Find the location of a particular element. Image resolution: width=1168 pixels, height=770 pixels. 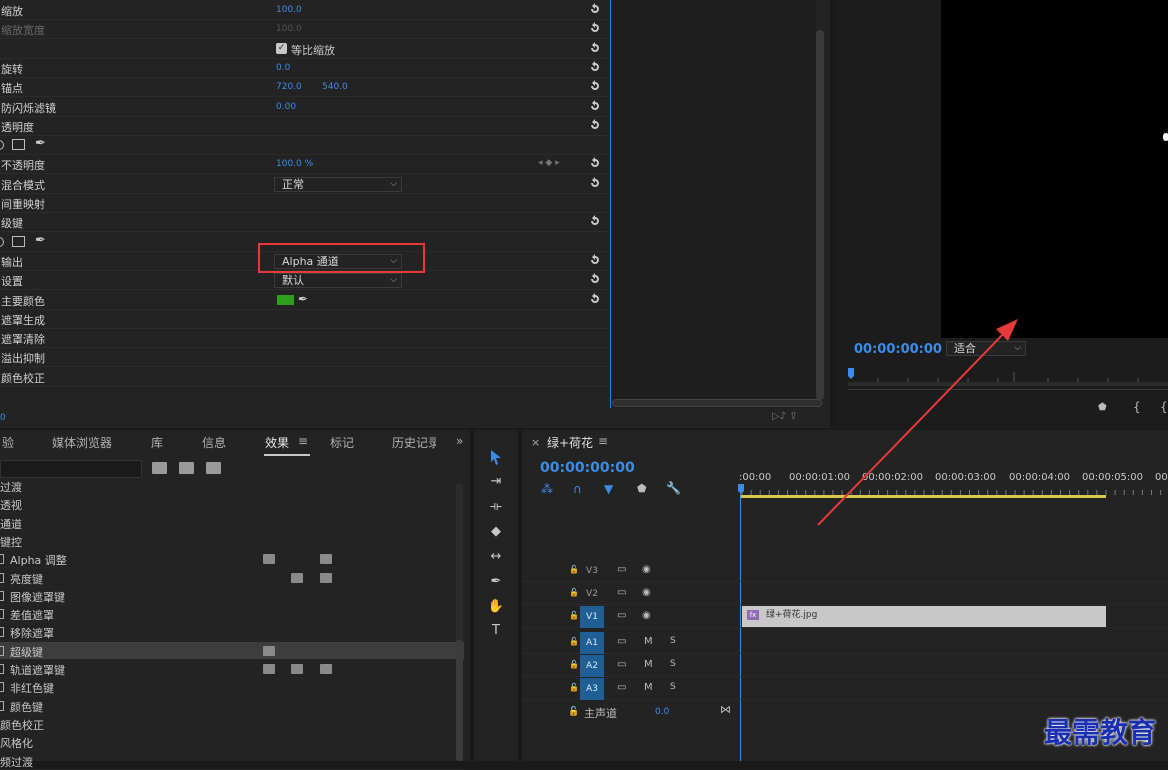

effects-tab: 标记 is located at coordinates (342, 442).